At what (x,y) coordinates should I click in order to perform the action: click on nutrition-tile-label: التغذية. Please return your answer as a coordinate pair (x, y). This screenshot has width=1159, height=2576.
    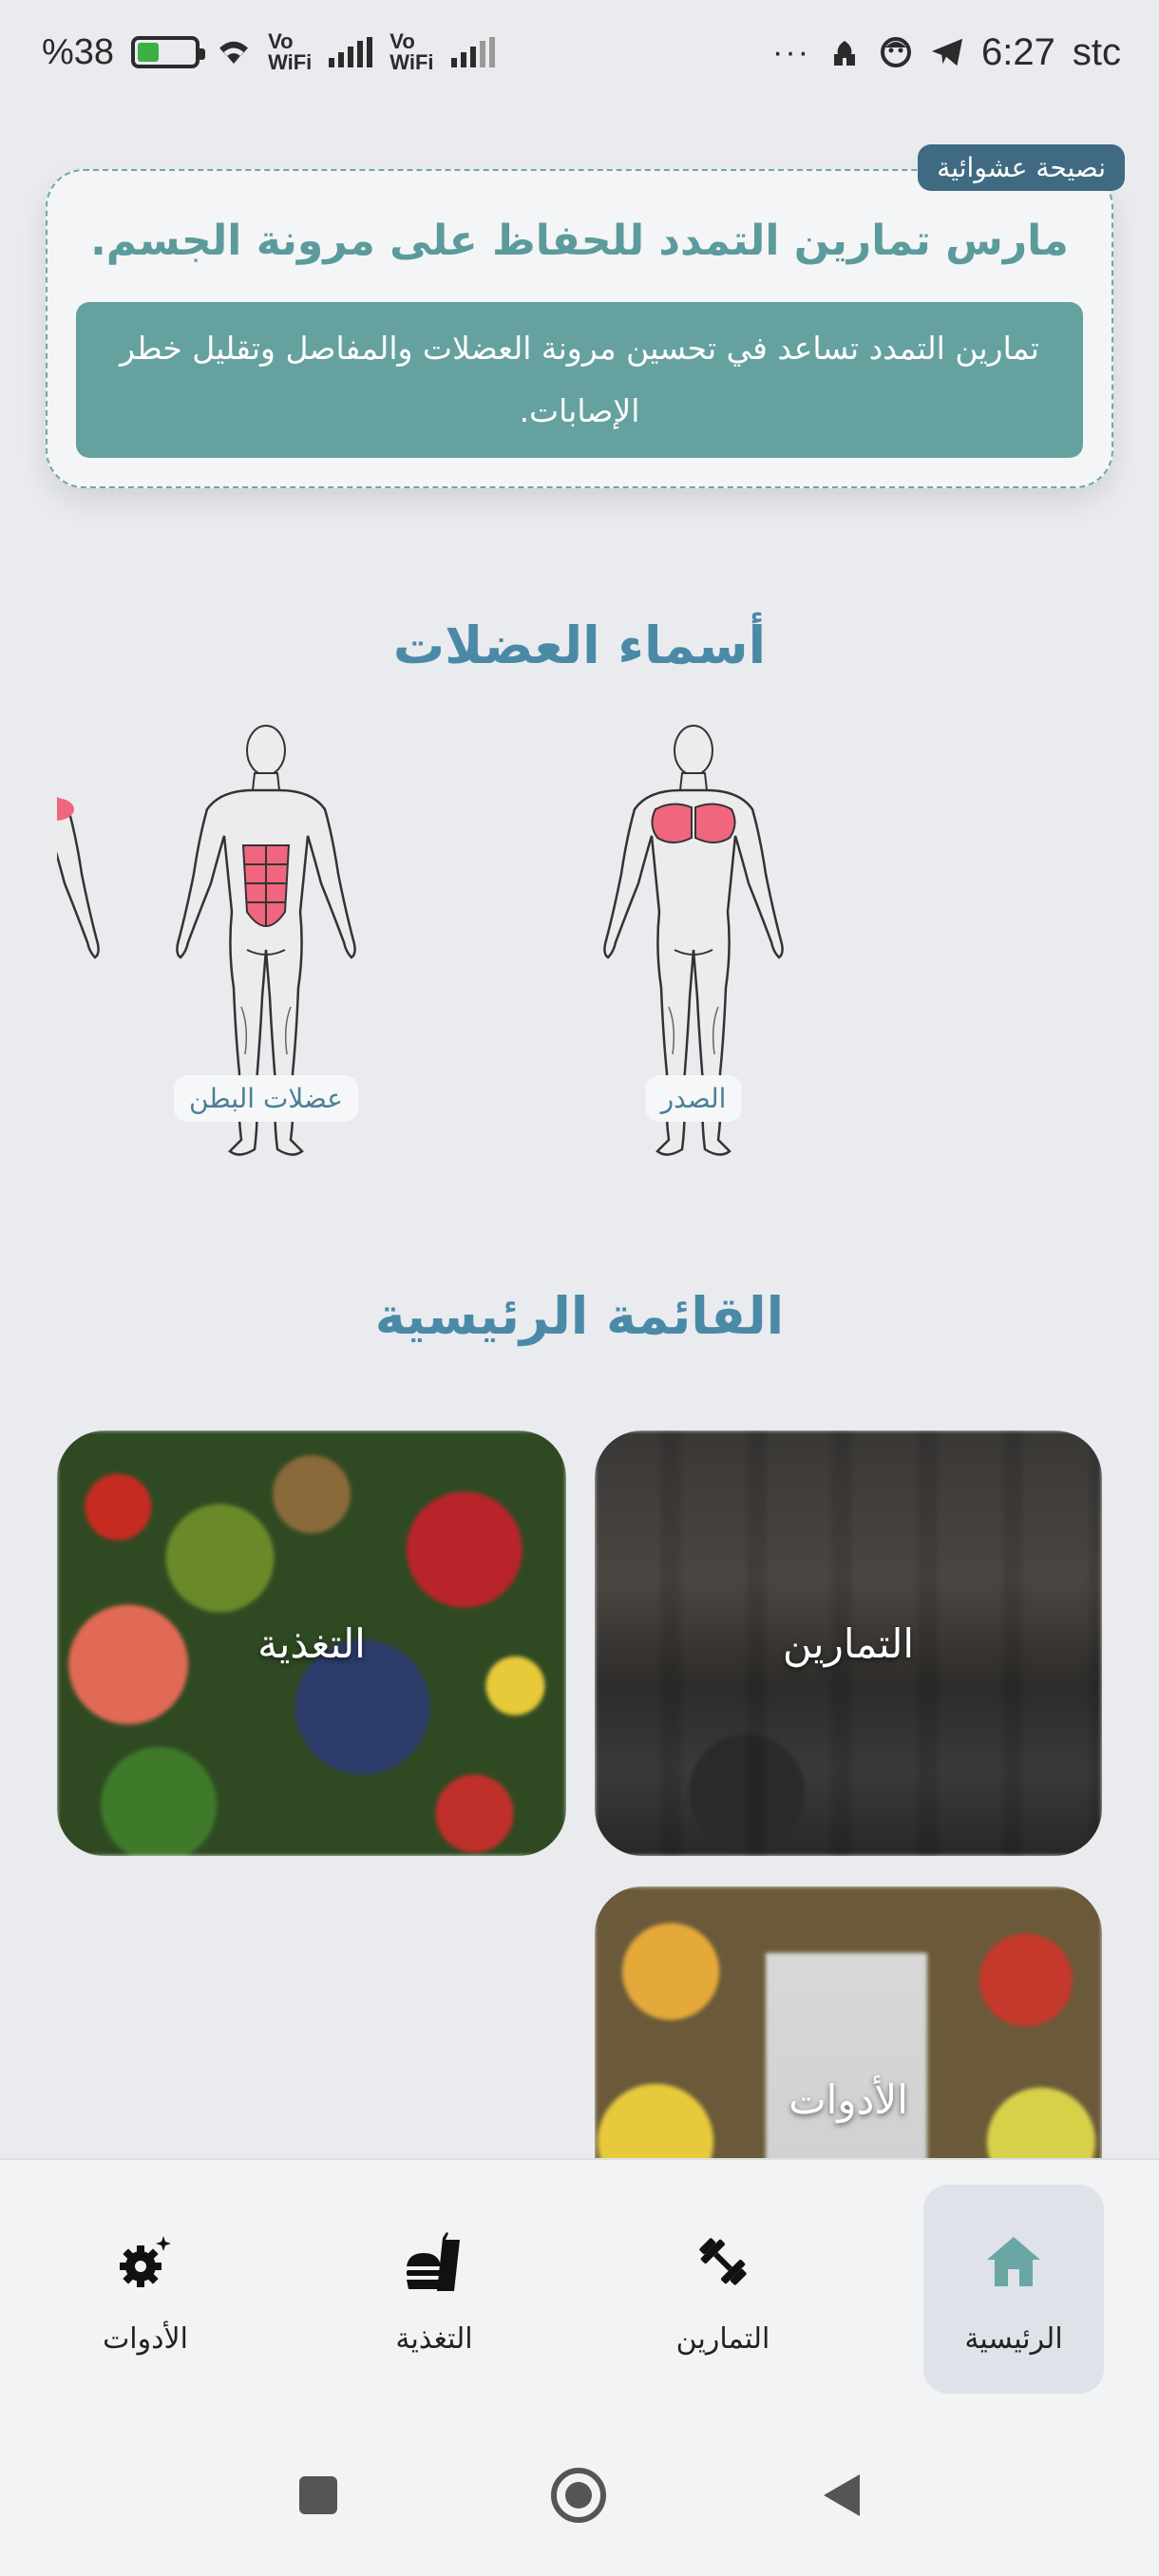
    Looking at the image, I should click on (311, 1643).